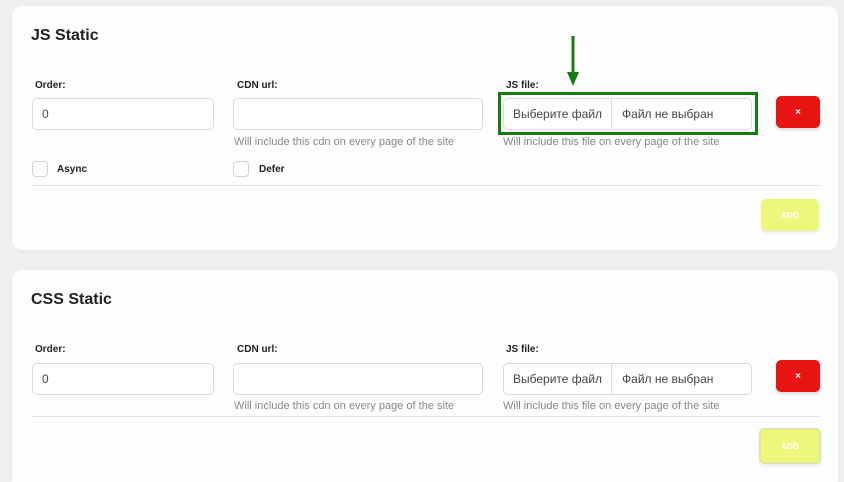 Image resolution: width=844 pixels, height=482 pixels. Describe the element at coordinates (71, 299) in the screenshot. I see `css-static-title: CSS Static` at that location.